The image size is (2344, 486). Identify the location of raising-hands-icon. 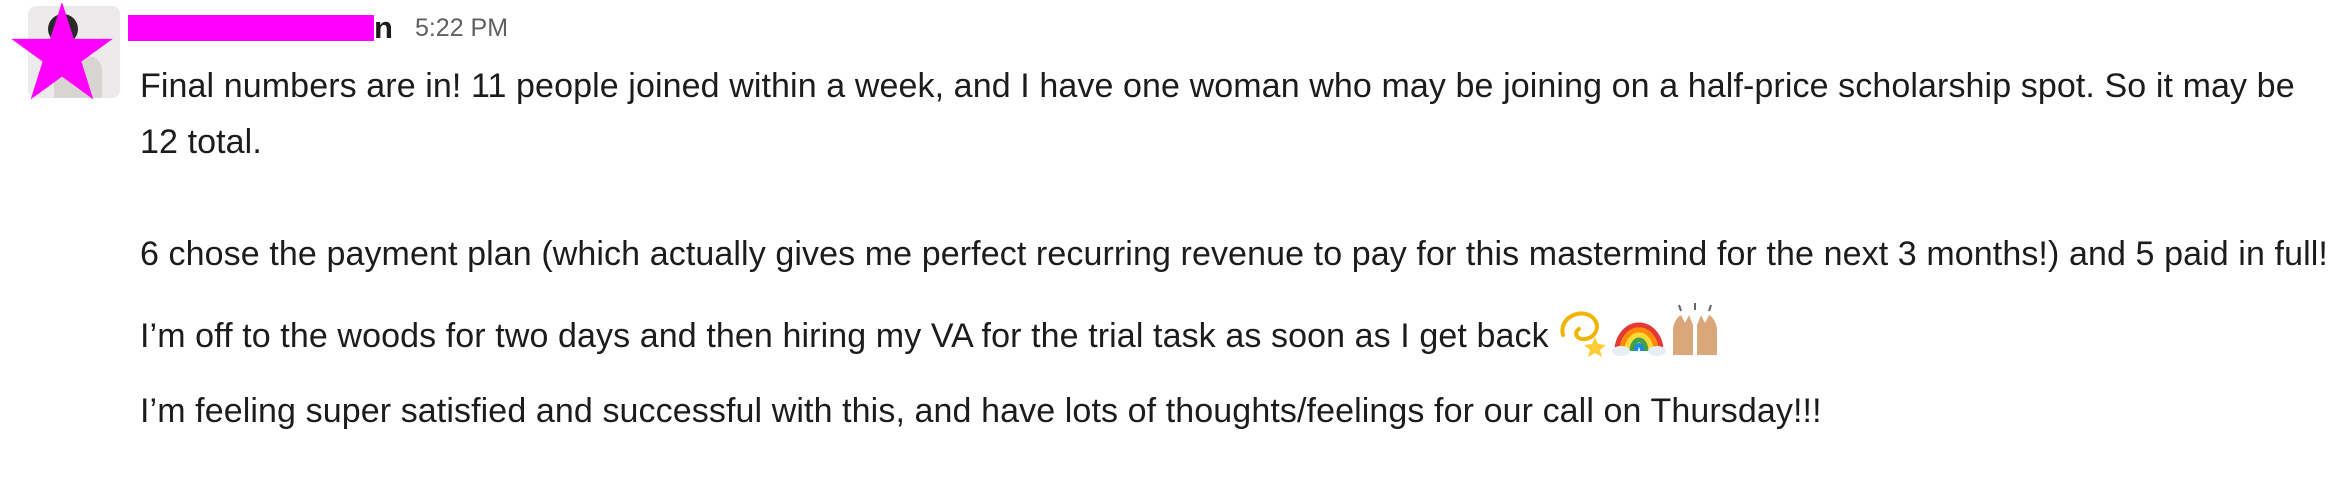
(1694, 329).